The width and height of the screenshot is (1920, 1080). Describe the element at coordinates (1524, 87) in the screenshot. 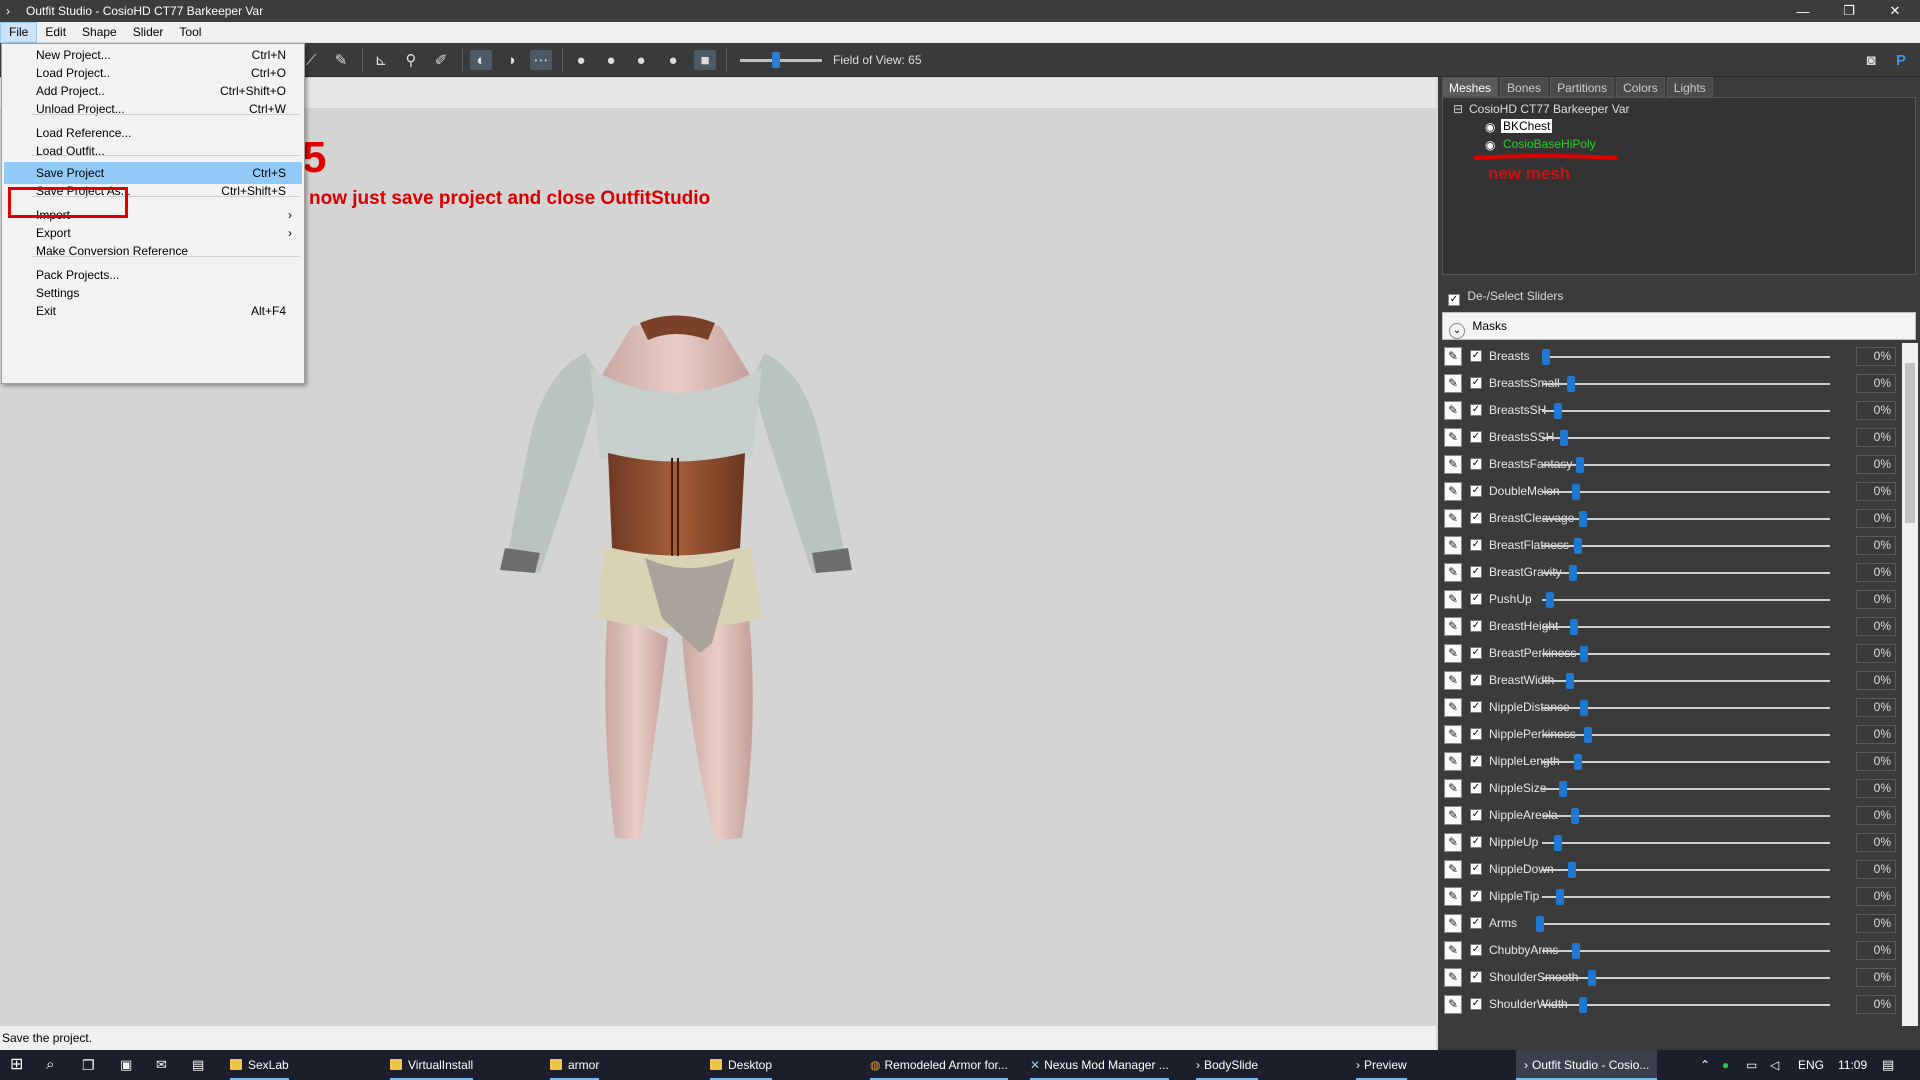

I see `tab-bones: Bones` at that location.